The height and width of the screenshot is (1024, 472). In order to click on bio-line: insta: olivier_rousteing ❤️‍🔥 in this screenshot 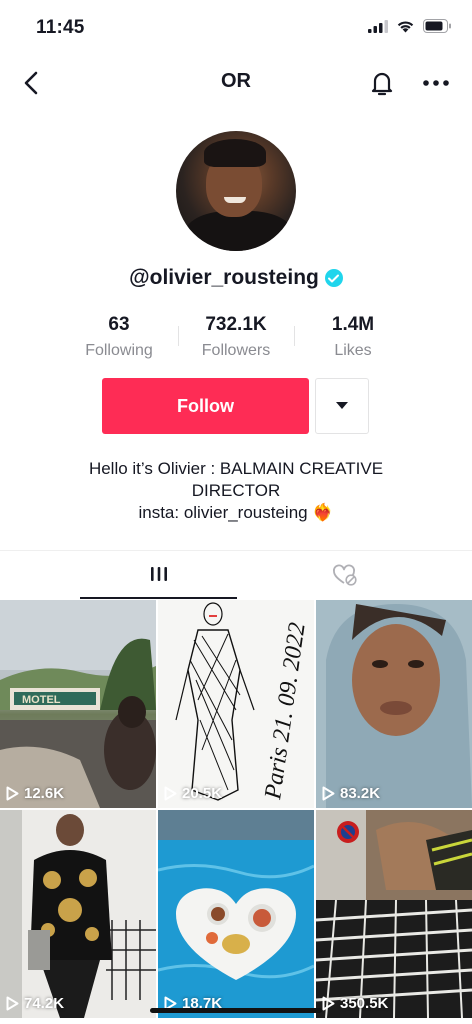, I will do `click(236, 512)`.